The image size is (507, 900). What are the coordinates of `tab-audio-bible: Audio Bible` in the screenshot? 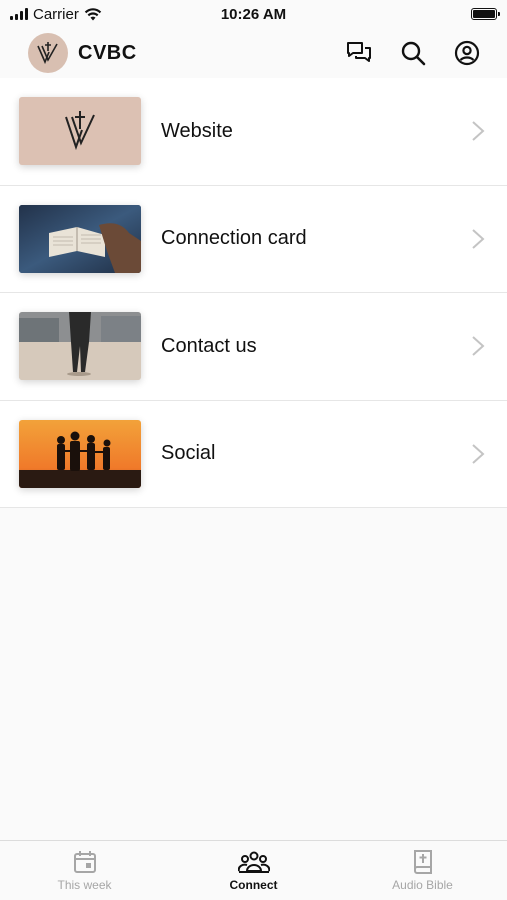 It's located at (422, 870).